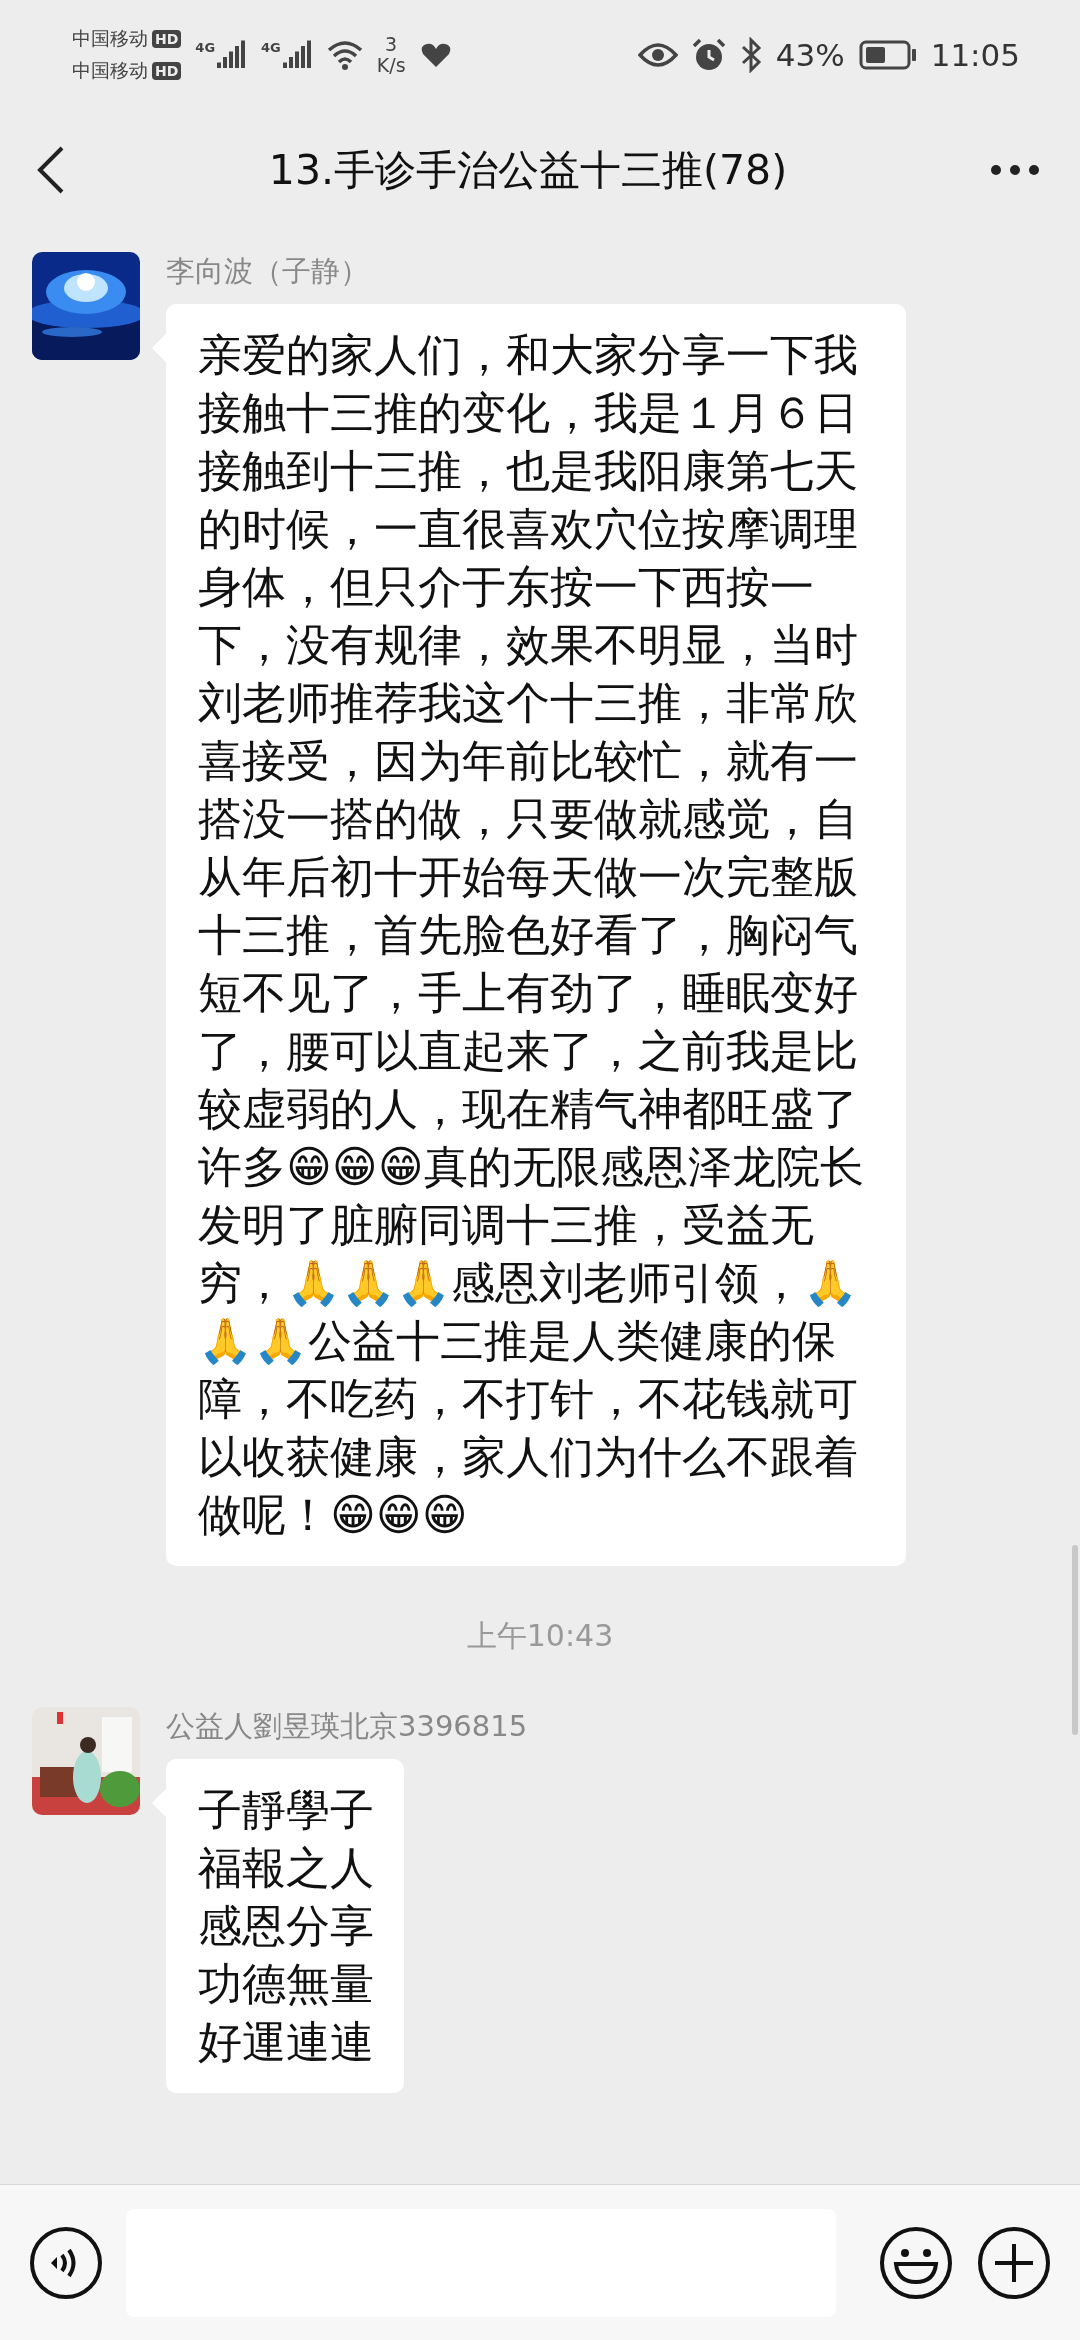 This screenshot has width=1080, height=2340. What do you see at coordinates (975, 55) in the screenshot?
I see `clock-time: 11:05` at bounding box center [975, 55].